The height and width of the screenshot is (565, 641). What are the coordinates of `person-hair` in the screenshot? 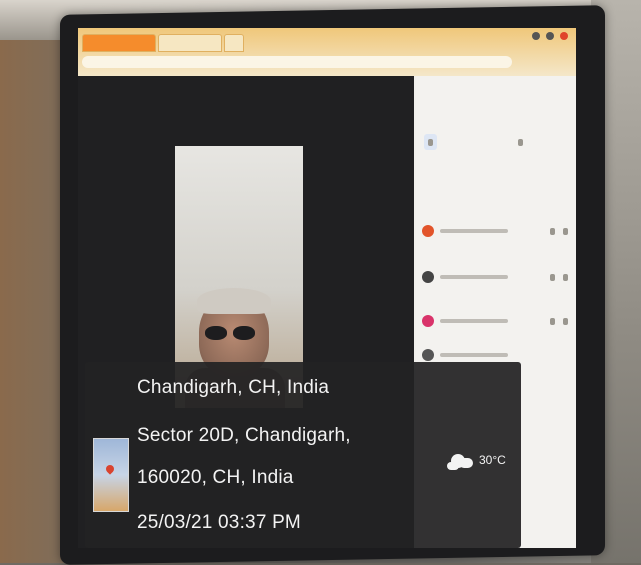 It's located at (234, 301).